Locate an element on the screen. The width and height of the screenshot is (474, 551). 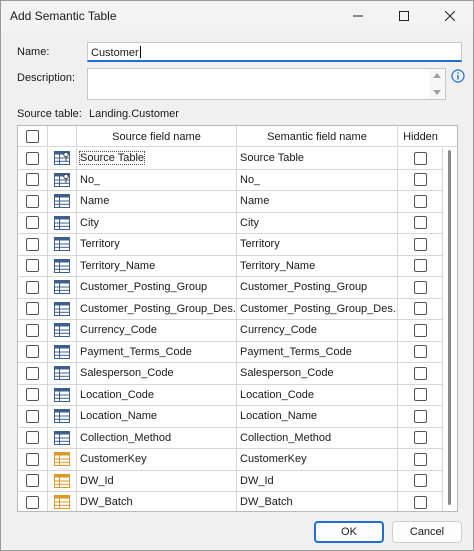
semantic-field-cell: Territory is located at coordinates (317, 245).